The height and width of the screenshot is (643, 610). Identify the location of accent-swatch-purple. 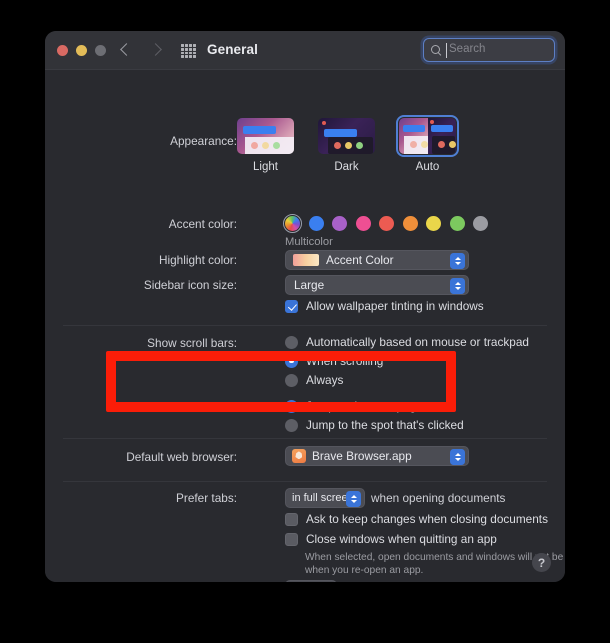
(339, 223).